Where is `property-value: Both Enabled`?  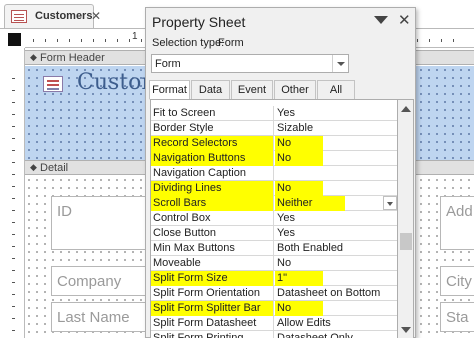
property-value: Both Enabled is located at coordinates (336, 248).